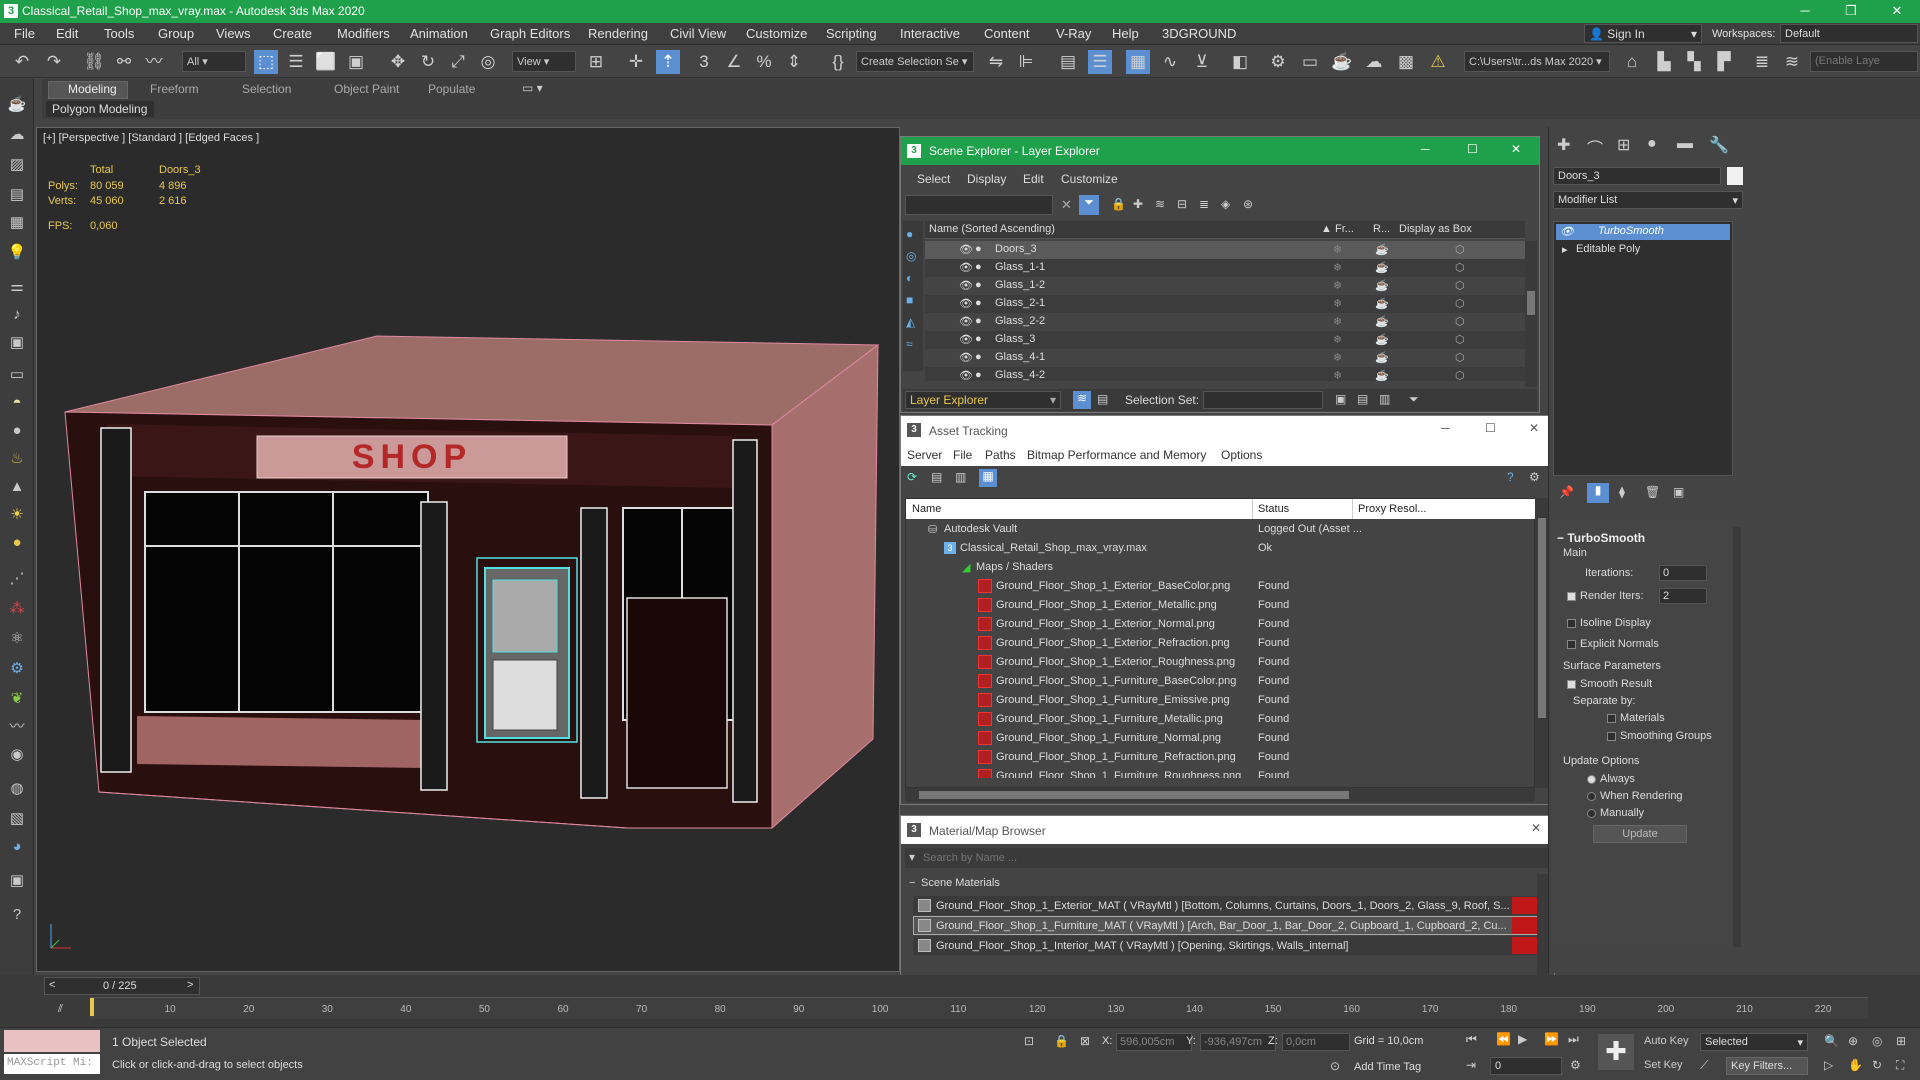 The height and width of the screenshot is (1080, 1920). I want to click on time-tag-icon: ⊙, so click(1335, 1066).